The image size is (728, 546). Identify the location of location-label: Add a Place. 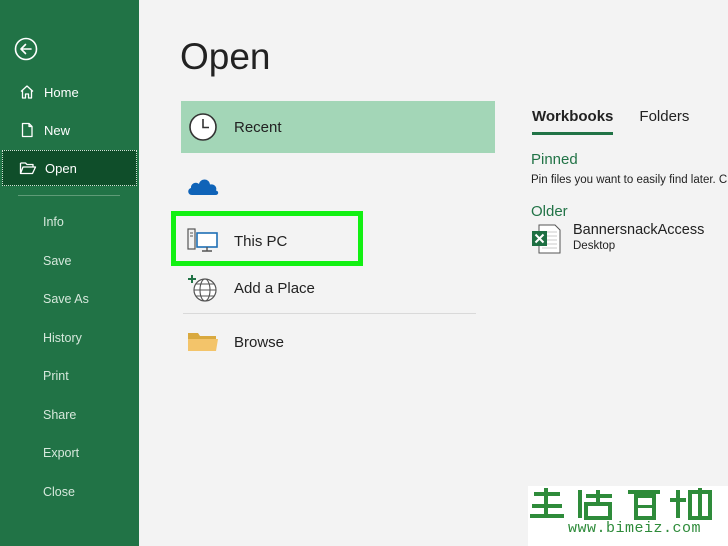
(274, 288).